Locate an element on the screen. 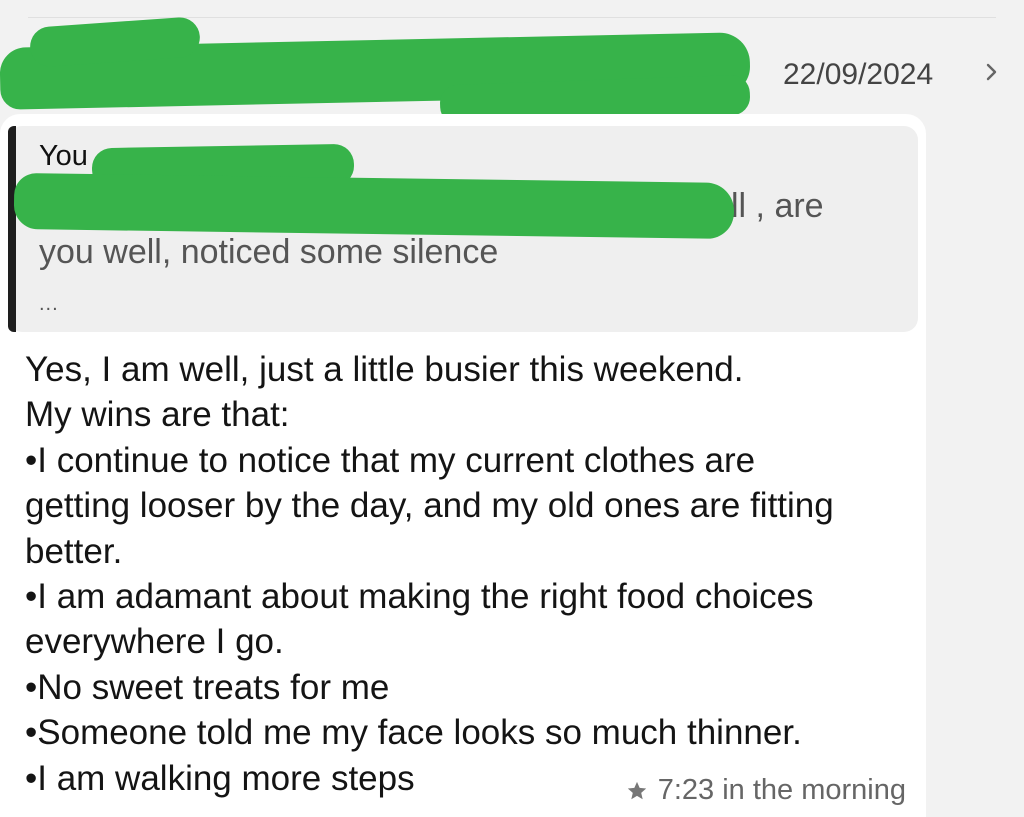 This screenshot has height=817, width=1024. message-meta: 7:23 in the morning is located at coordinates (766, 790).